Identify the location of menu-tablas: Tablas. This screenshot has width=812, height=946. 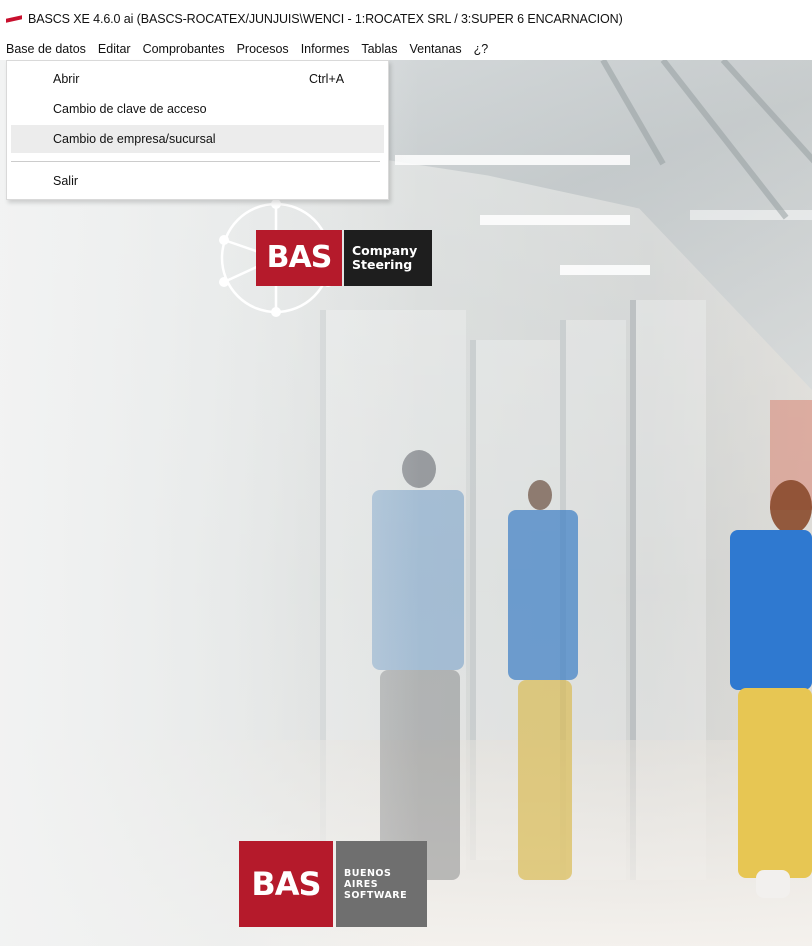
(379, 49).